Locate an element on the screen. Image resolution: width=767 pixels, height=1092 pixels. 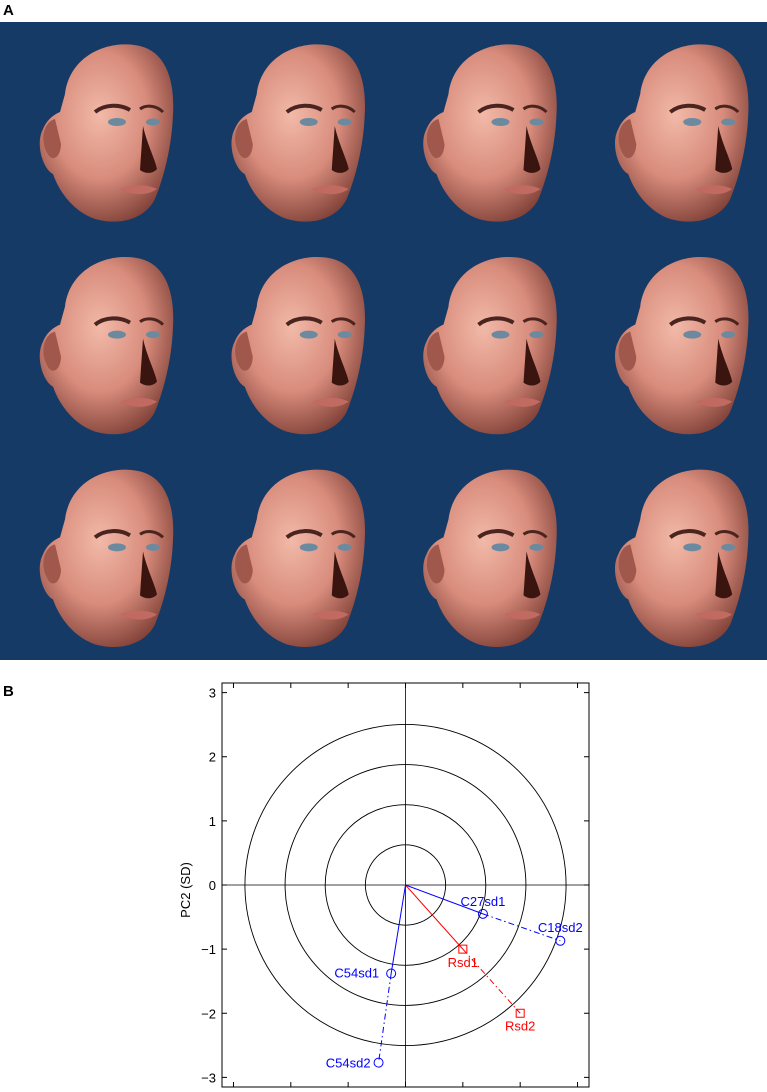
label-C54sd2: C54sd2 is located at coordinates (348, 1063).